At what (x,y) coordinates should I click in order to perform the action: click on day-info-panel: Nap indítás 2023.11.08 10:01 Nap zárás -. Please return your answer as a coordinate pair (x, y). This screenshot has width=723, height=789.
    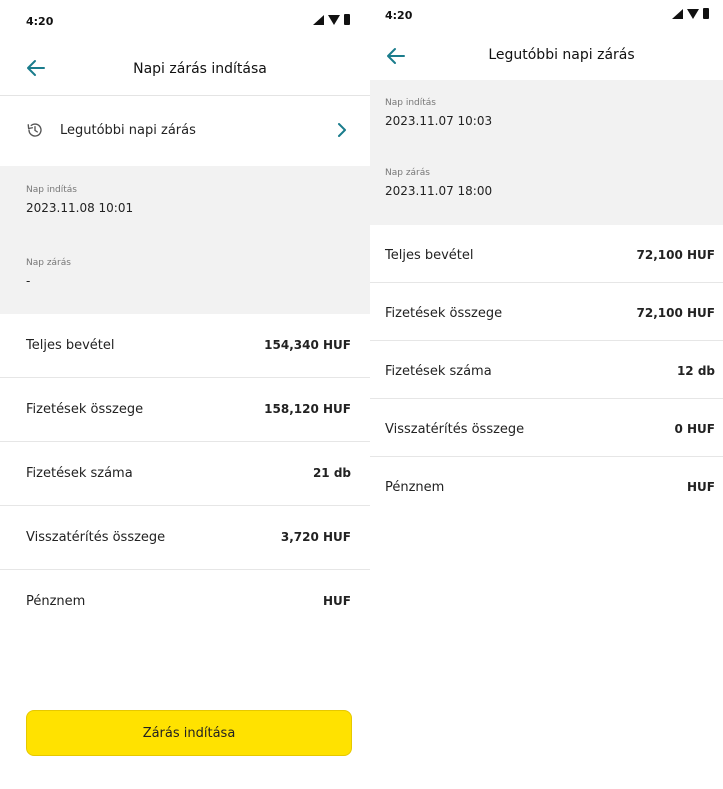
    Looking at the image, I should click on (185, 240).